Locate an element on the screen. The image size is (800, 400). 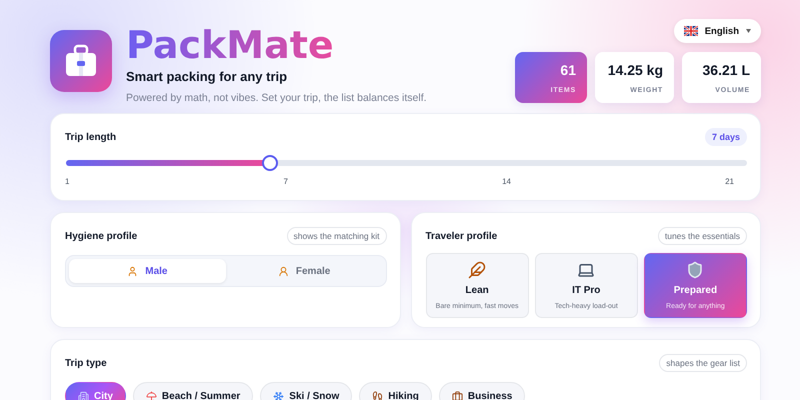
gender-option: Female is located at coordinates (304, 271).